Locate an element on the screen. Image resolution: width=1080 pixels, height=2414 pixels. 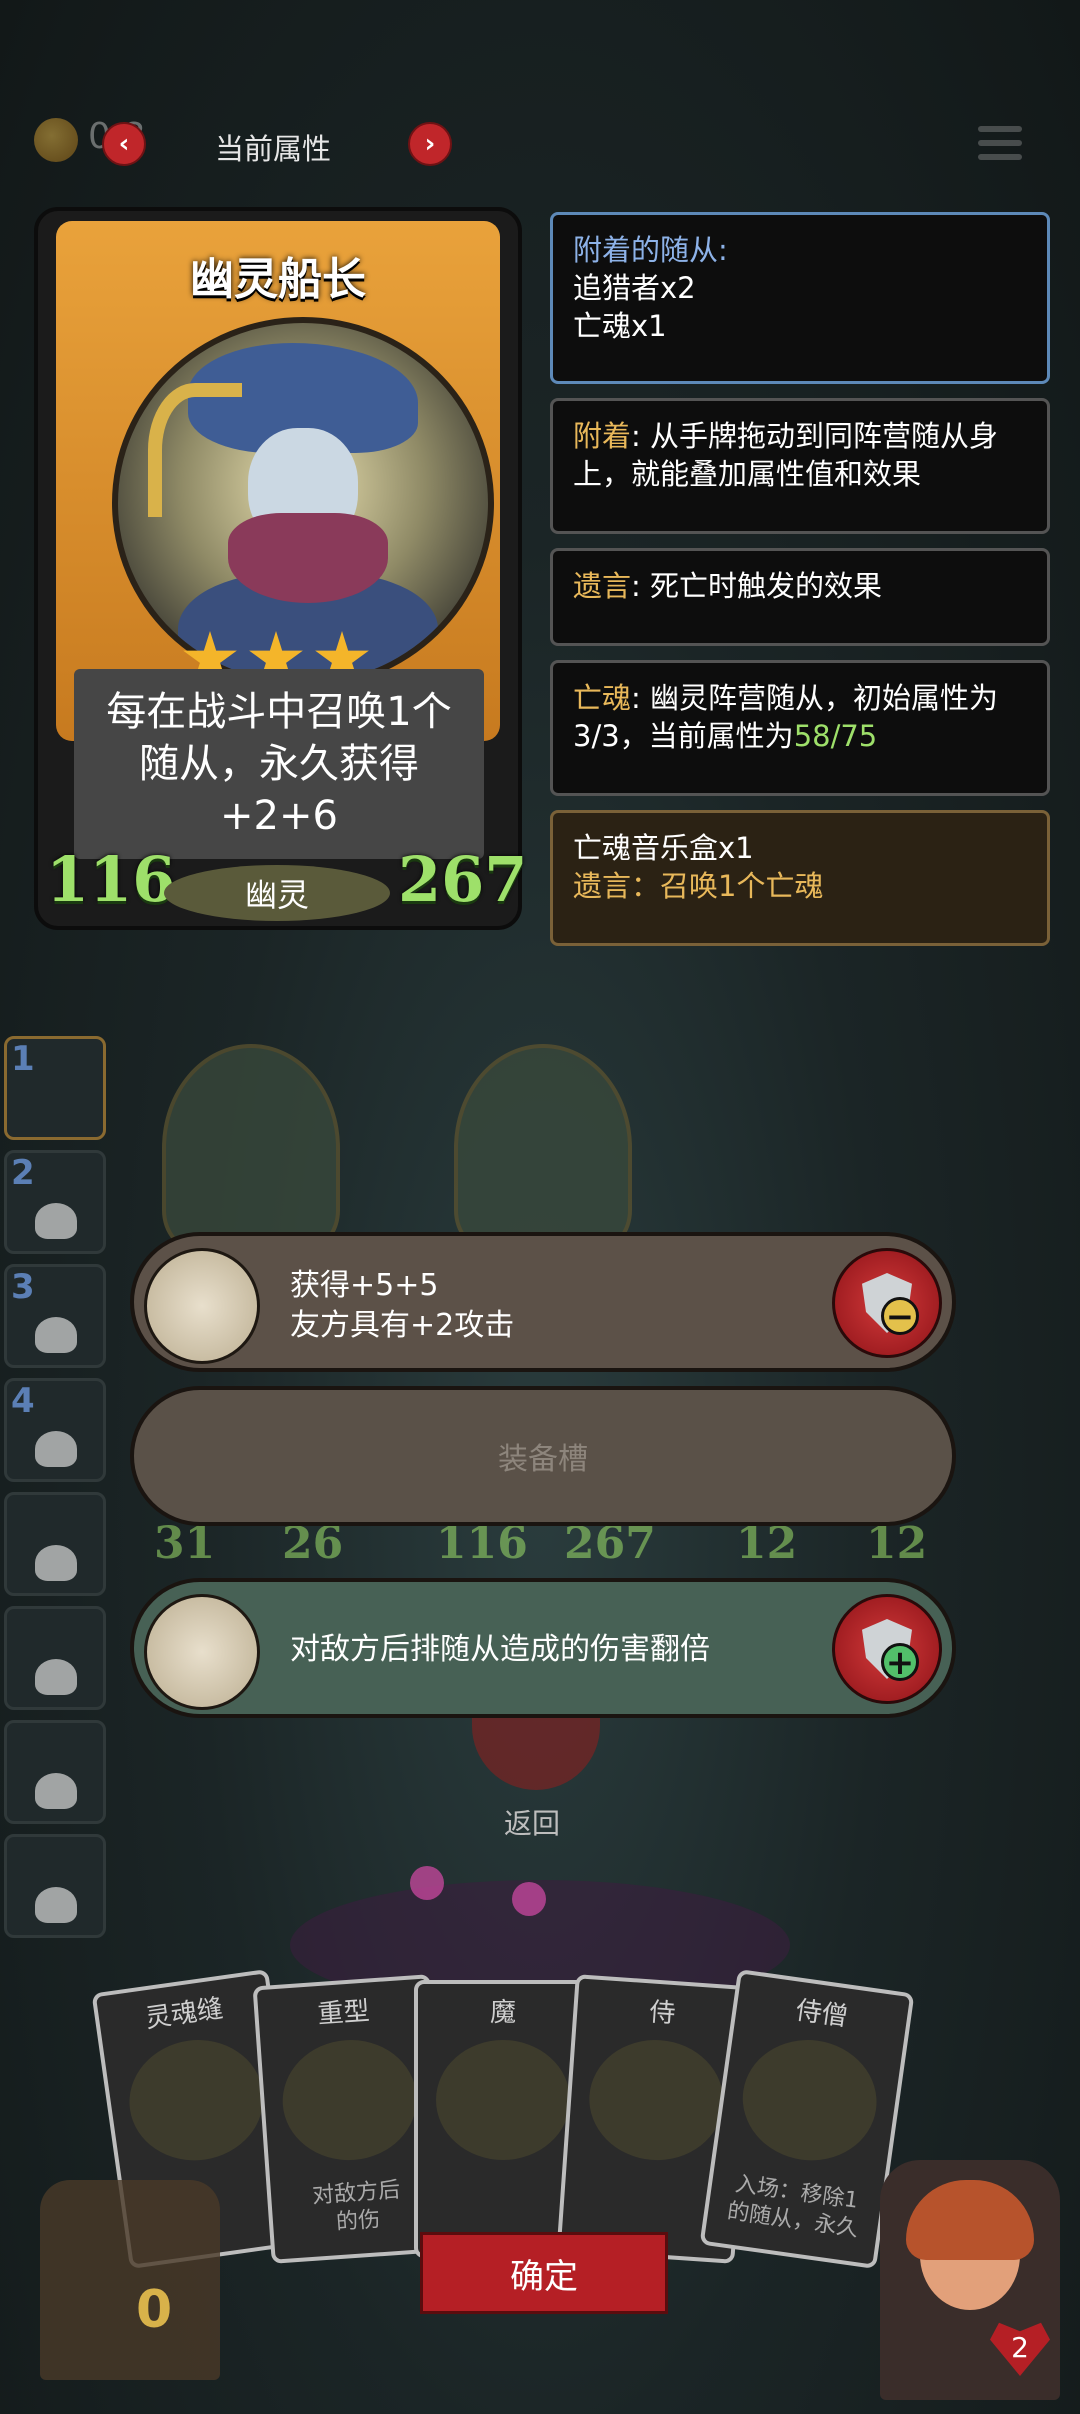
hero-portrait is located at coordinates (970, 2280).